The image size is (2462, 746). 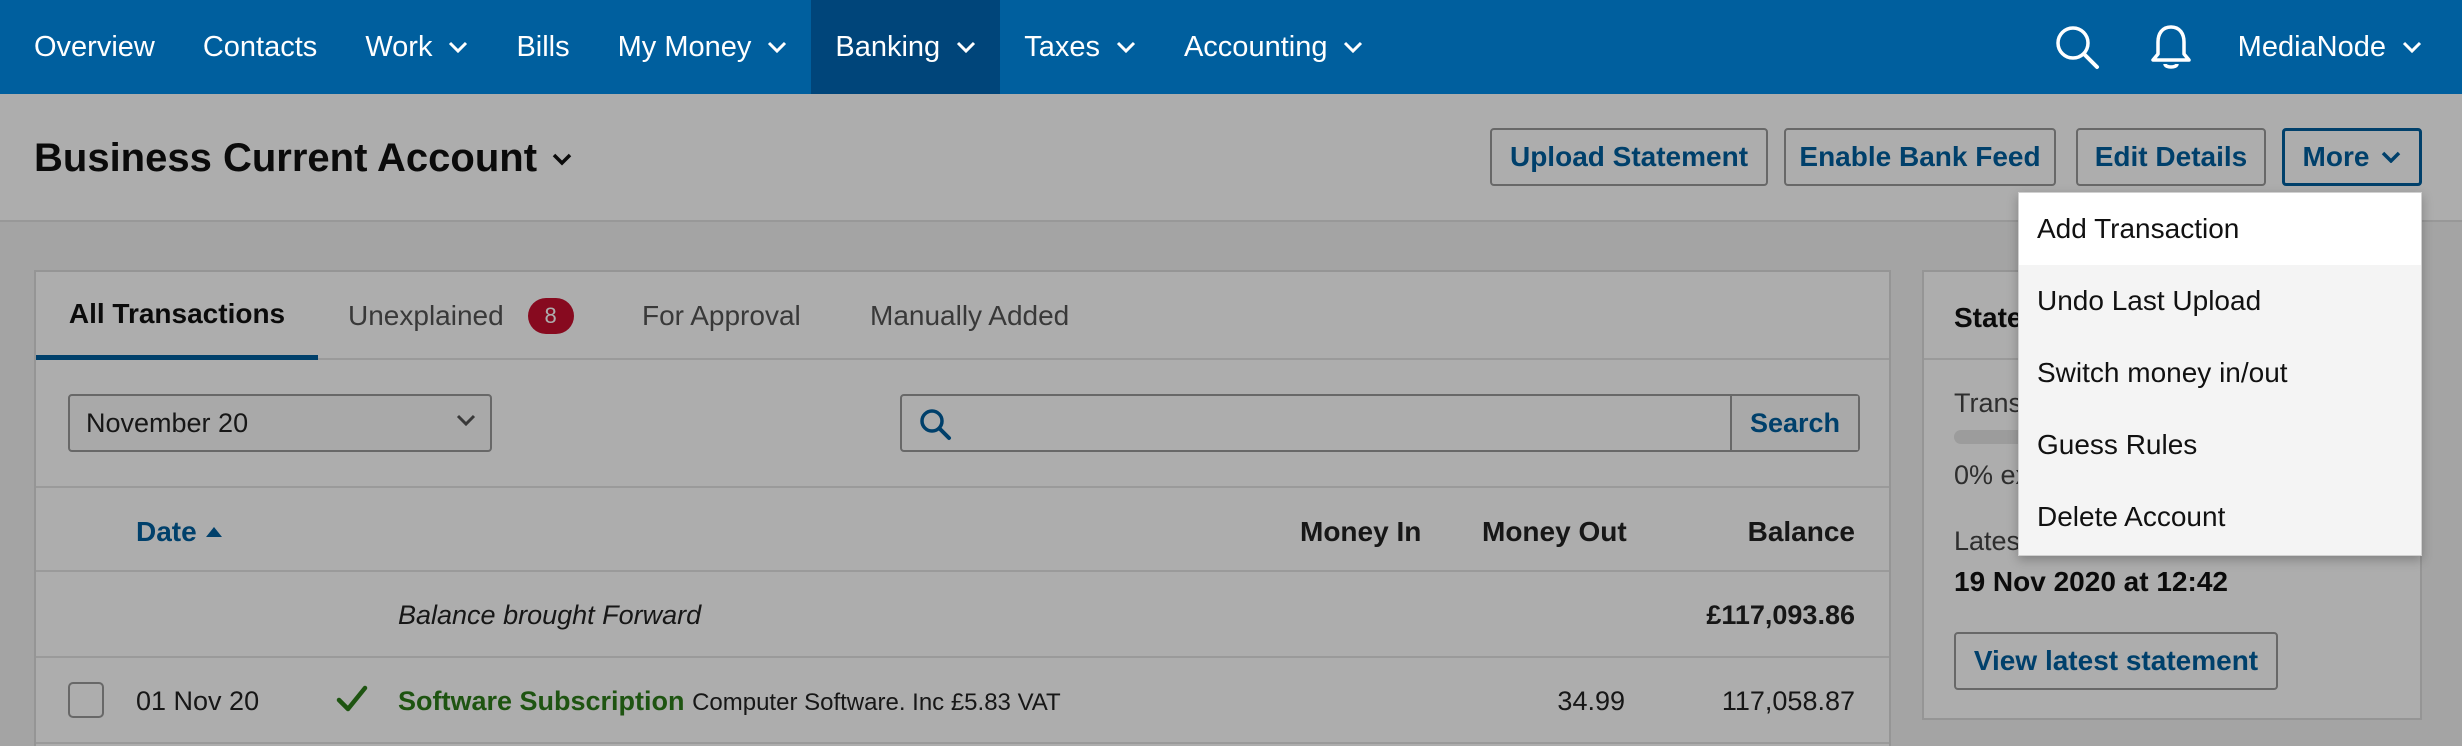 What do you see at coordinates (1255, 46) in the screenshot?
I see `nav-label: Accounting` at bounding box center [1255, 46].